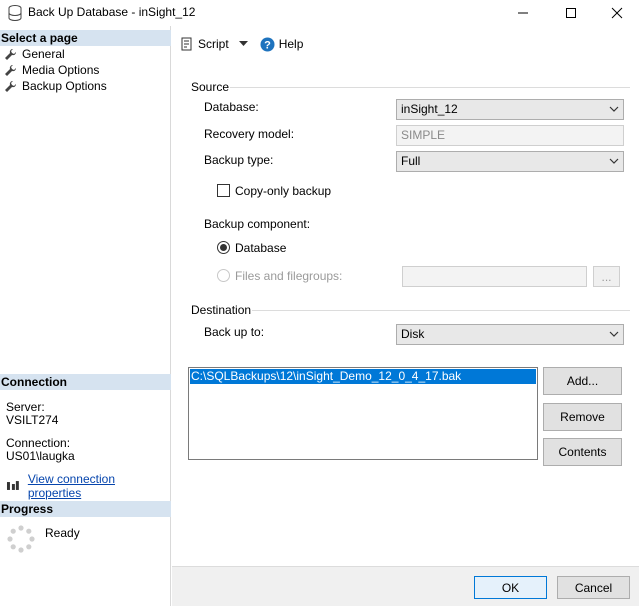 The height and width of the screenshot is (606, 639). What do you see at coordinates (411, 161) in the screenshot?
I see `backup-type-value: Full` at bounding box center [411, 161].